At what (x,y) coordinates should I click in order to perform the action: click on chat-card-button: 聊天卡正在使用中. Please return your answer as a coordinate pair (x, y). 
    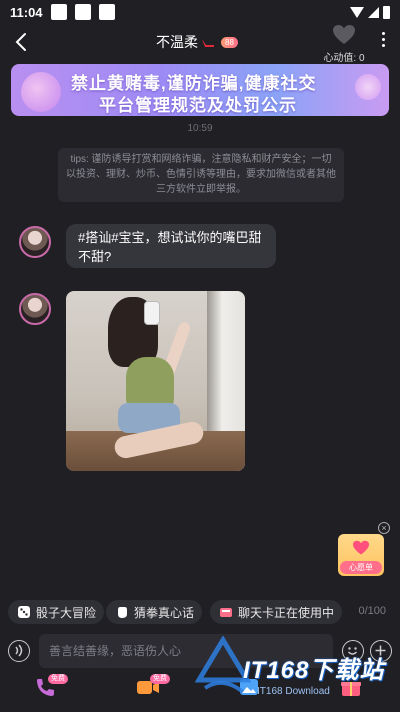
    Looking at the image, I should click on (276, 612).